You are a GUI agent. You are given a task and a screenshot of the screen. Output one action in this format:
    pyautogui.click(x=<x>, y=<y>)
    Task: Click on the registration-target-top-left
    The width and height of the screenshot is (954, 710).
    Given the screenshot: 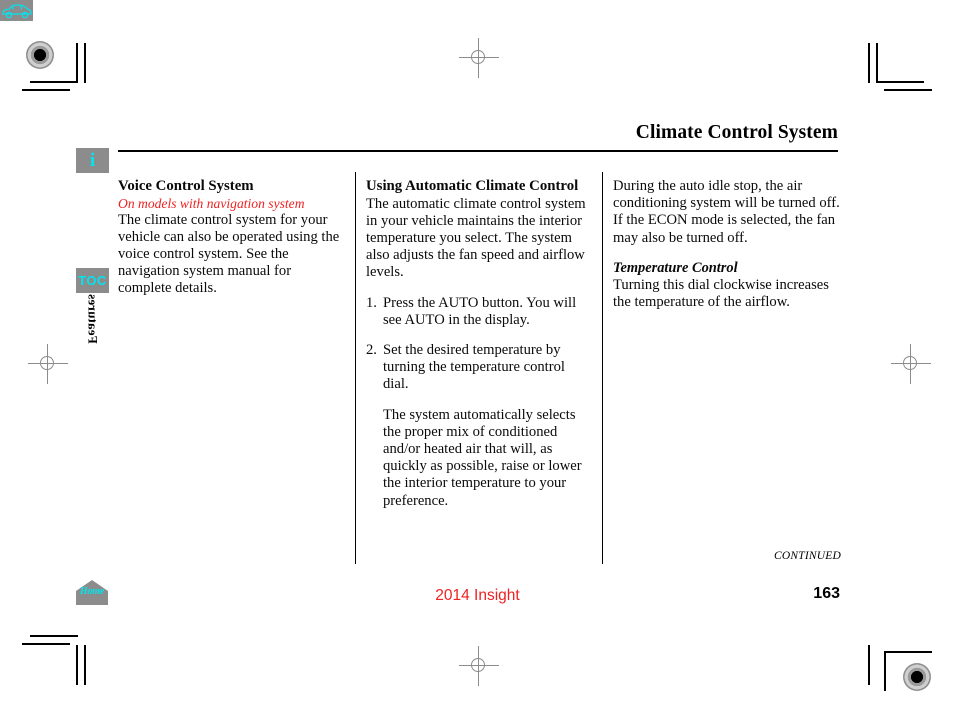 What is the action you would take?
    pyautogui.click(x=40, y=55)
    